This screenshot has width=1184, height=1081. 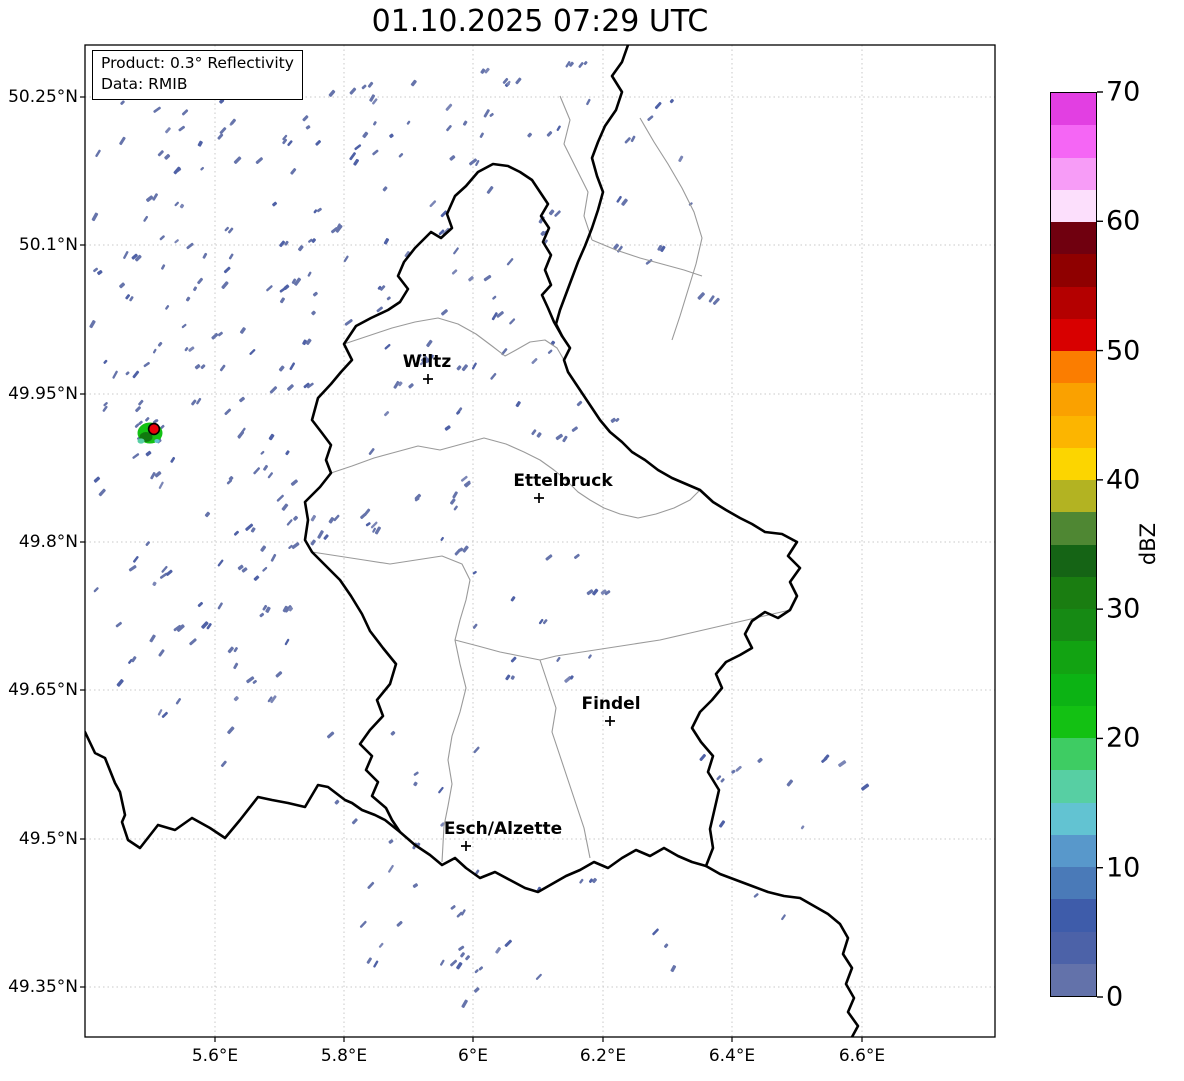 I want to click on lat-tick-label: 49.95°N, so click(x=43, y=394).